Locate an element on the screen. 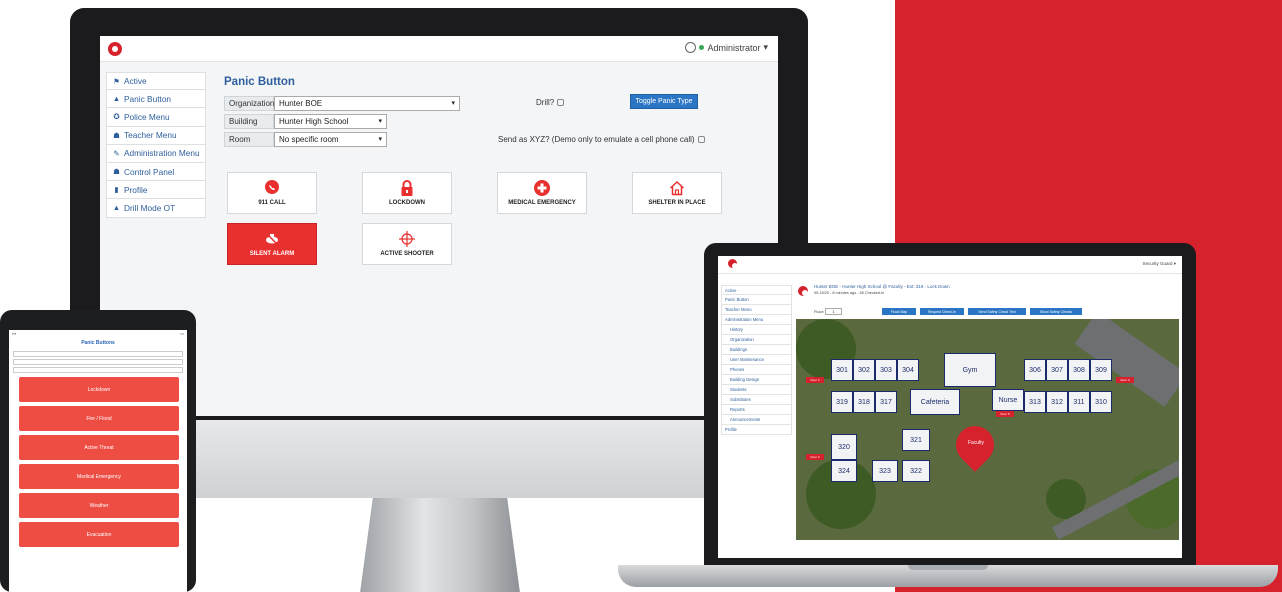 Image resolution: width=1282 pixels, height=592 pixels. room-303: 303 is located at coordinates (886, 370).